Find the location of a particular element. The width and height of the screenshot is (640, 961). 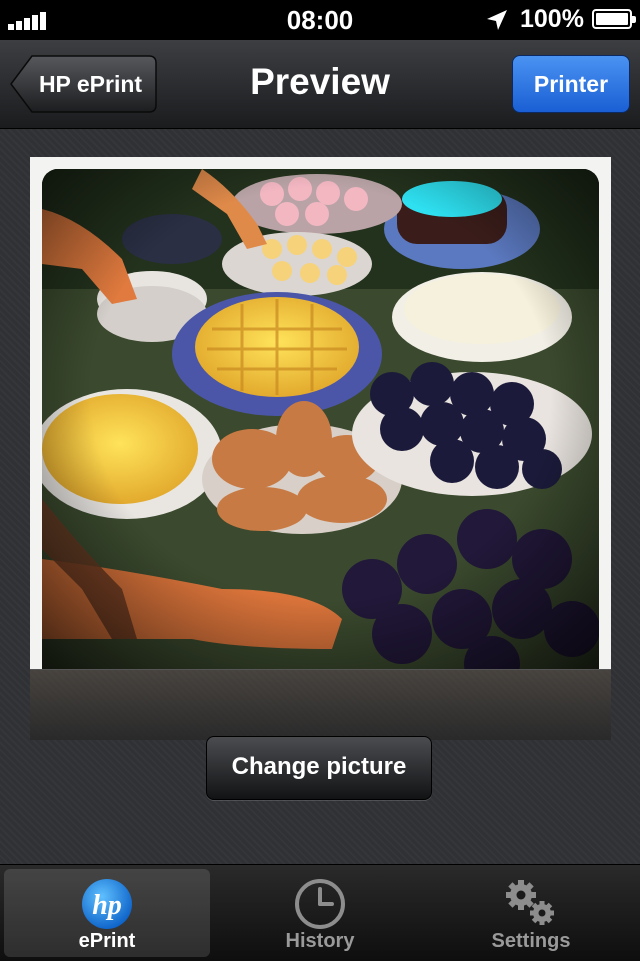

hp-logo-icon: hp is located at coordinates (107, 904).